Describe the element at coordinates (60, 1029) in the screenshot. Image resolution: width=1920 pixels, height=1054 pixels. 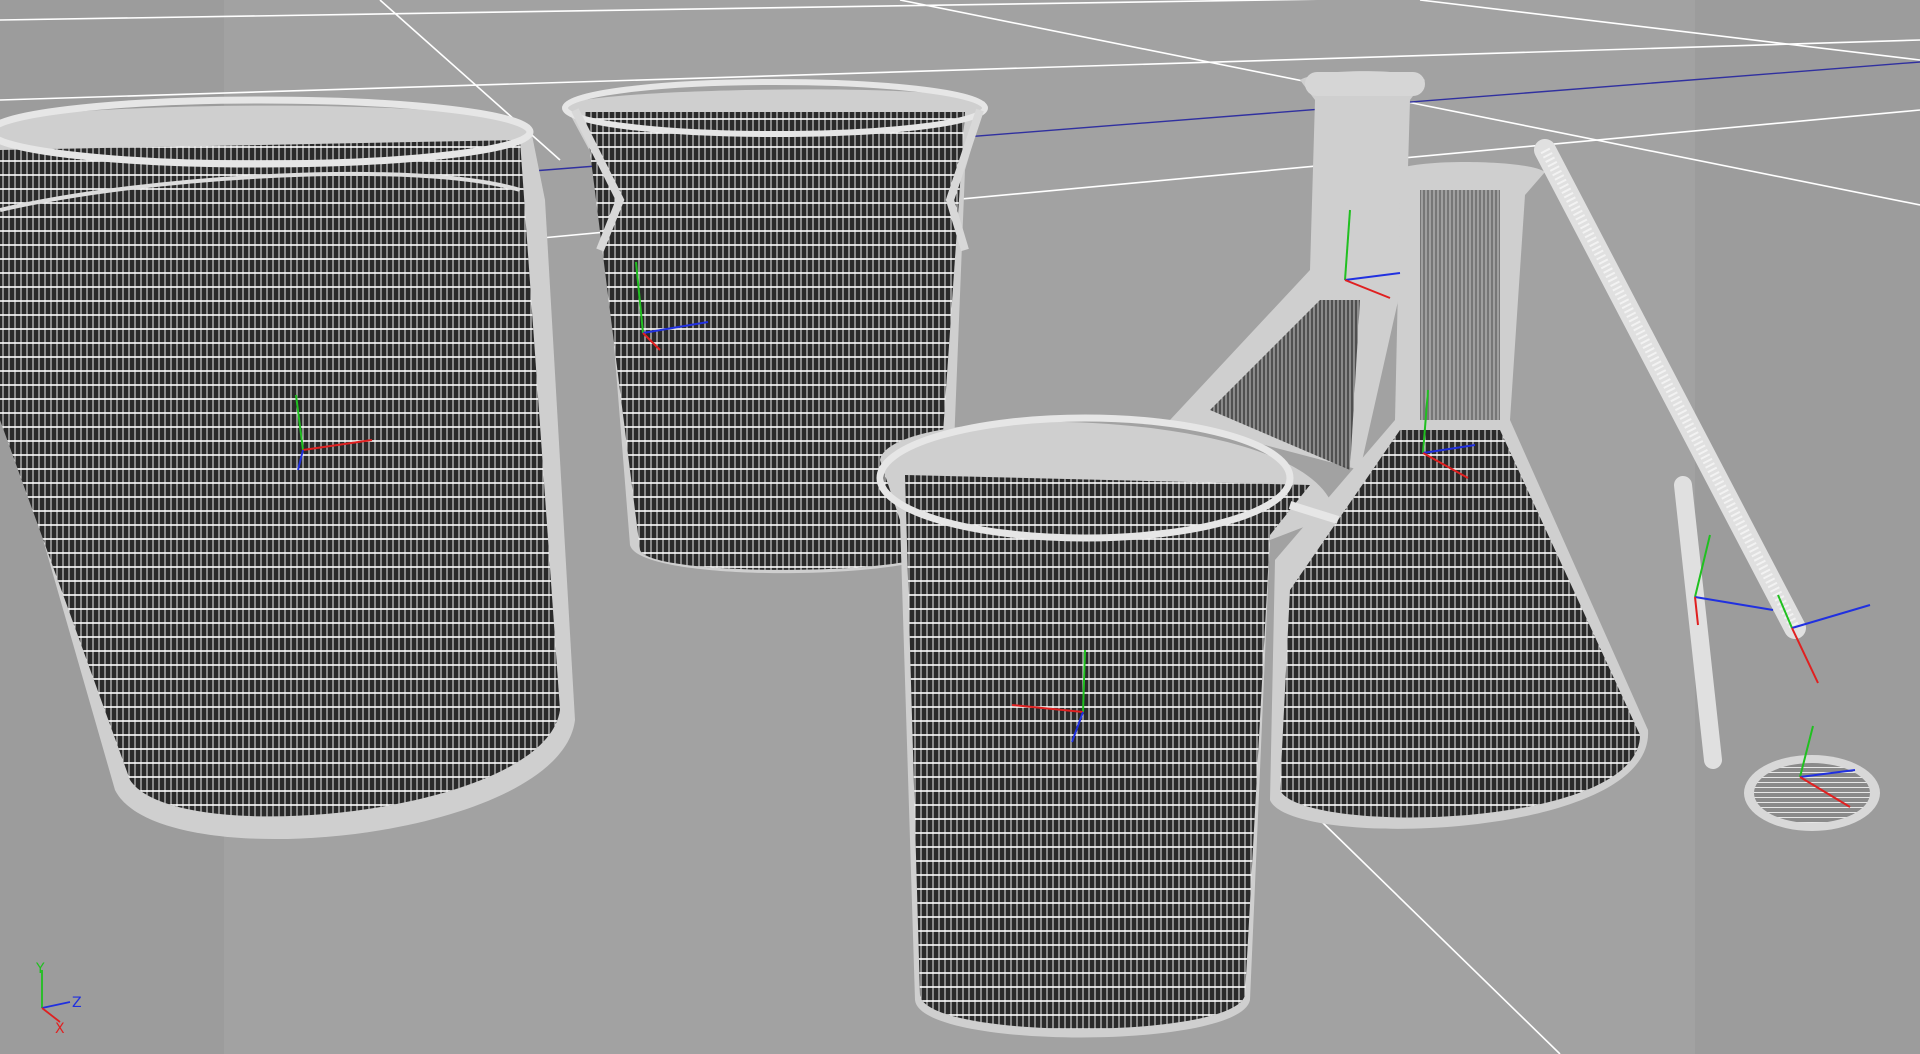
I see `gizmo-x-label: X` at that location.